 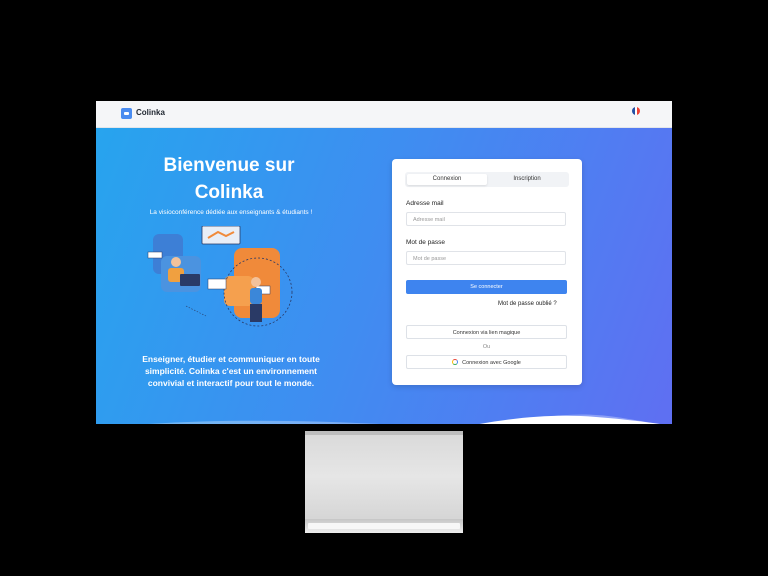 I want to click on google-login-button: Connexion avec Google, so click(x=486, y=362).